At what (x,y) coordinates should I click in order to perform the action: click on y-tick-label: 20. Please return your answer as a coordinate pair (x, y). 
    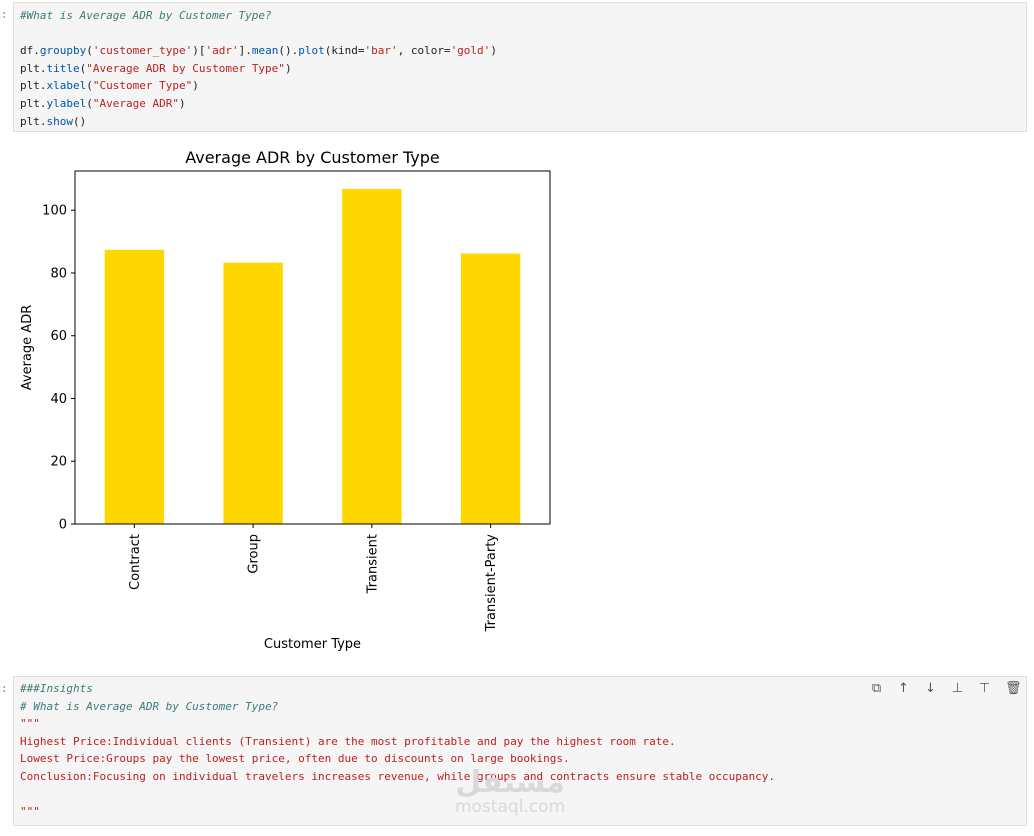
    Looking at the image, I should click on (58, 462).